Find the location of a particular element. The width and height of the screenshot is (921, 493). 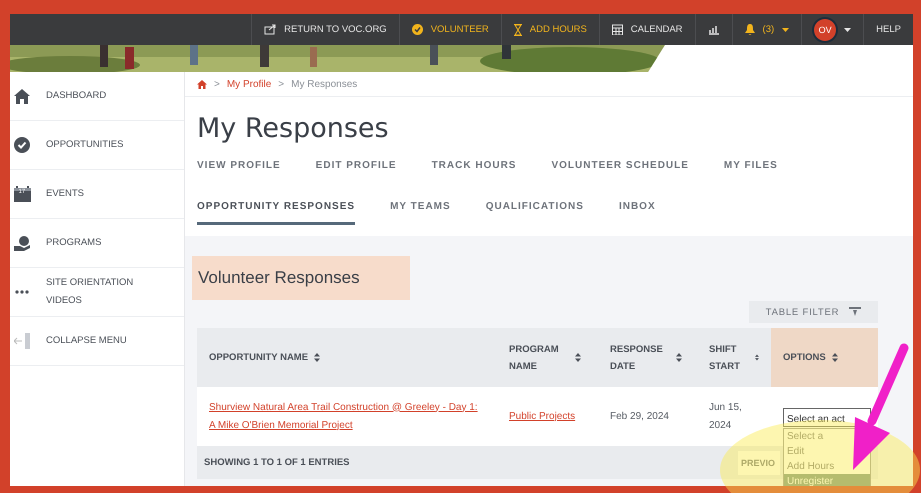

tab: OPPORTUNITY RESPONSES is located at coordinates (276, 210).